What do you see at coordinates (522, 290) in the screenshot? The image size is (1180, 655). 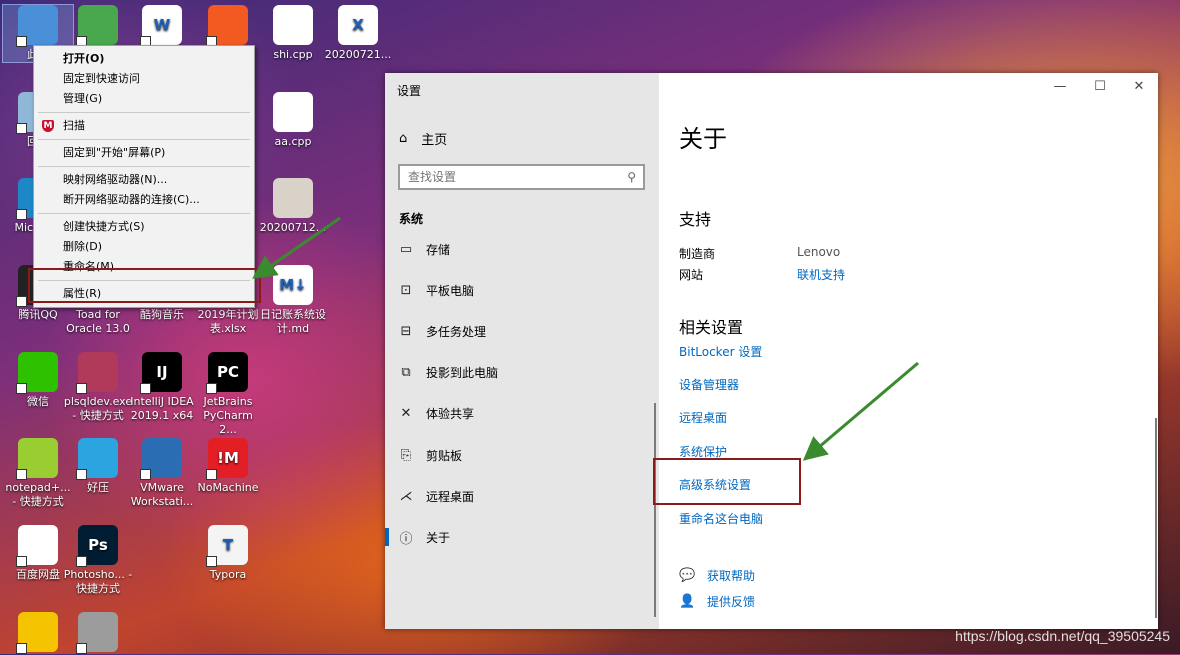 I see `sidebar-item-tablet: ⊡ 平板电脑` at bounding box center [522, 290].